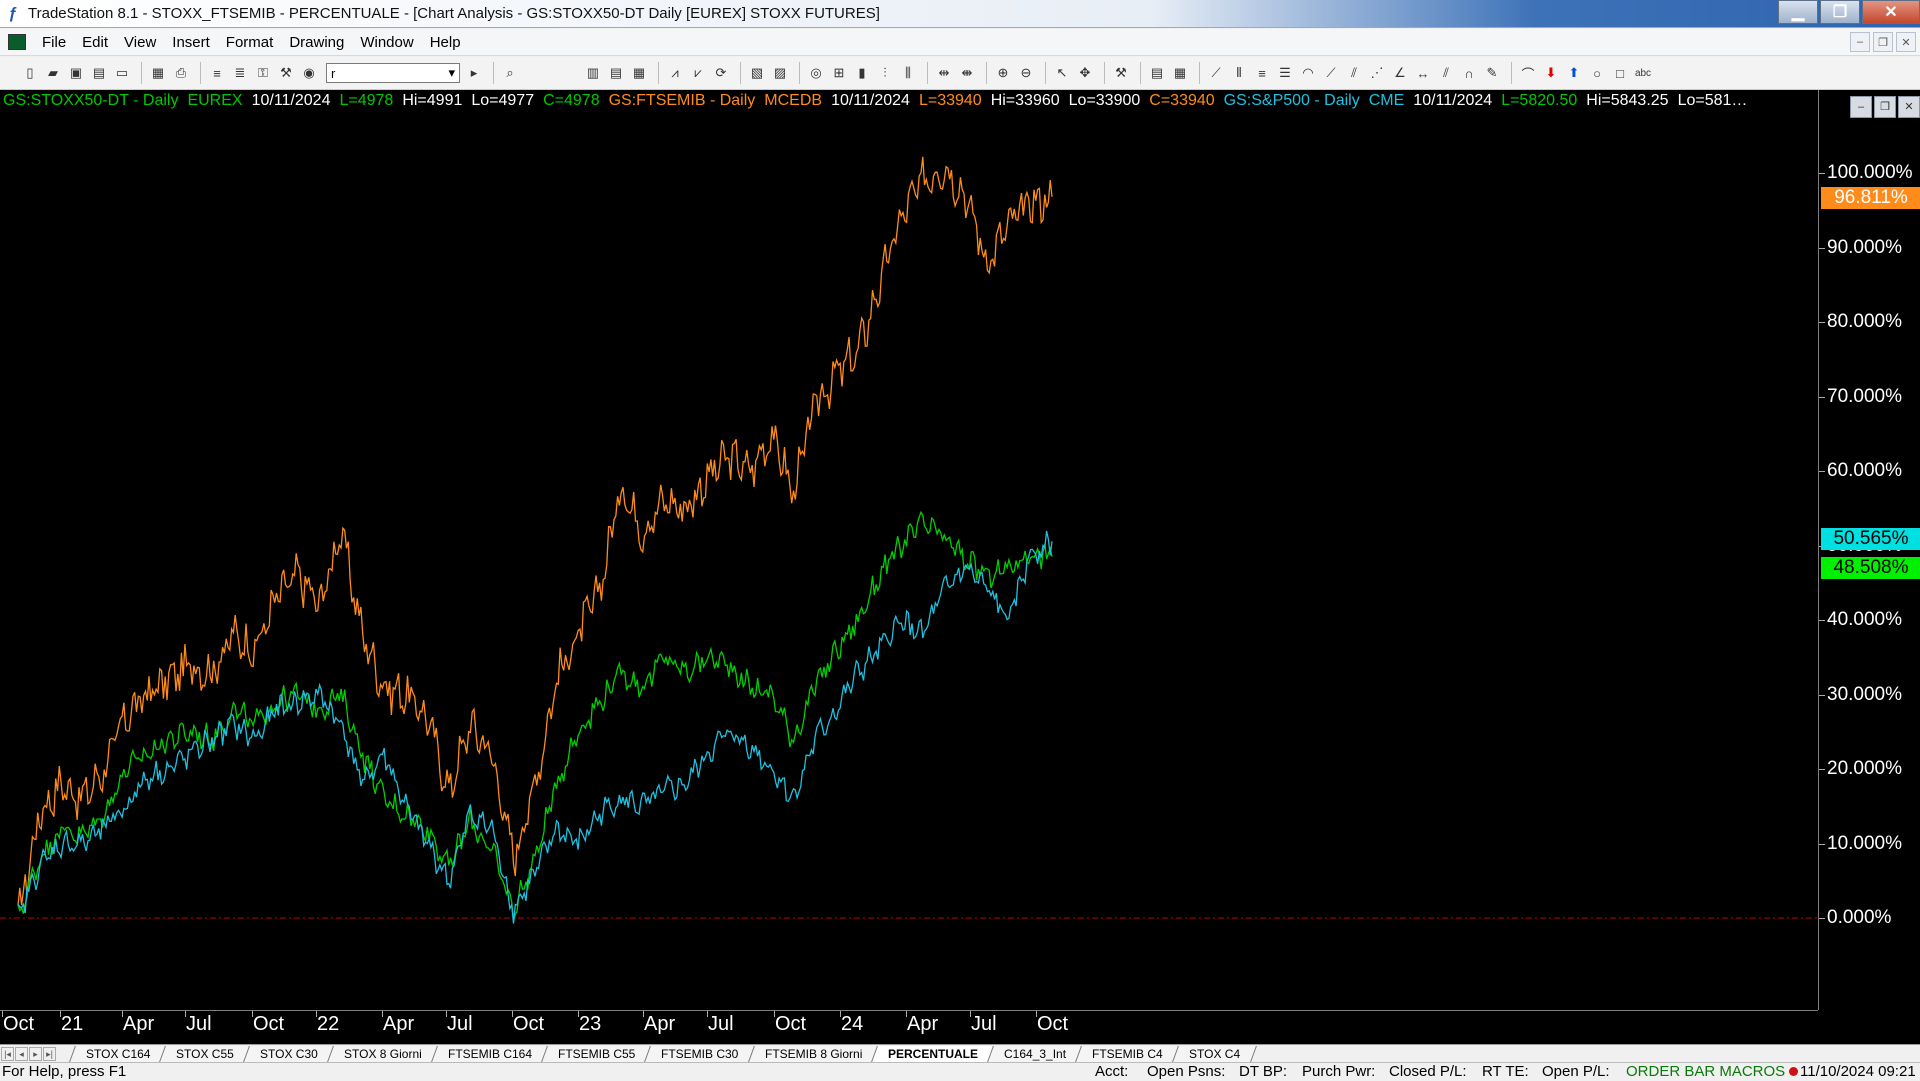 This screenshot has width=1920, height=1081. I want to click on first-tab-icon: |◂, so click(7, 1053).